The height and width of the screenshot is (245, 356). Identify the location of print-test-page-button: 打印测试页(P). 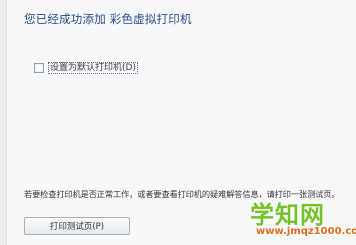
(77, 226).